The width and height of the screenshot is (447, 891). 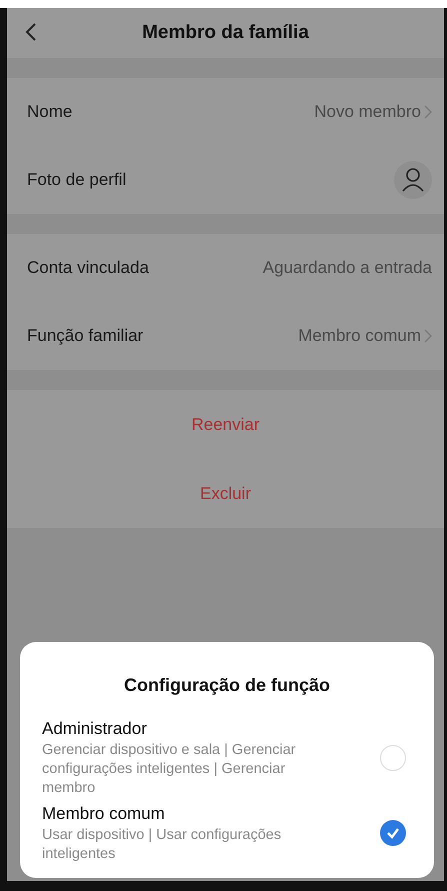 I want to click on role-option: Administrador Gerenciar dispositivo e sala | Gerenciar configurações inteligentes | Gerenciar membro, so click(x=227, y=757).